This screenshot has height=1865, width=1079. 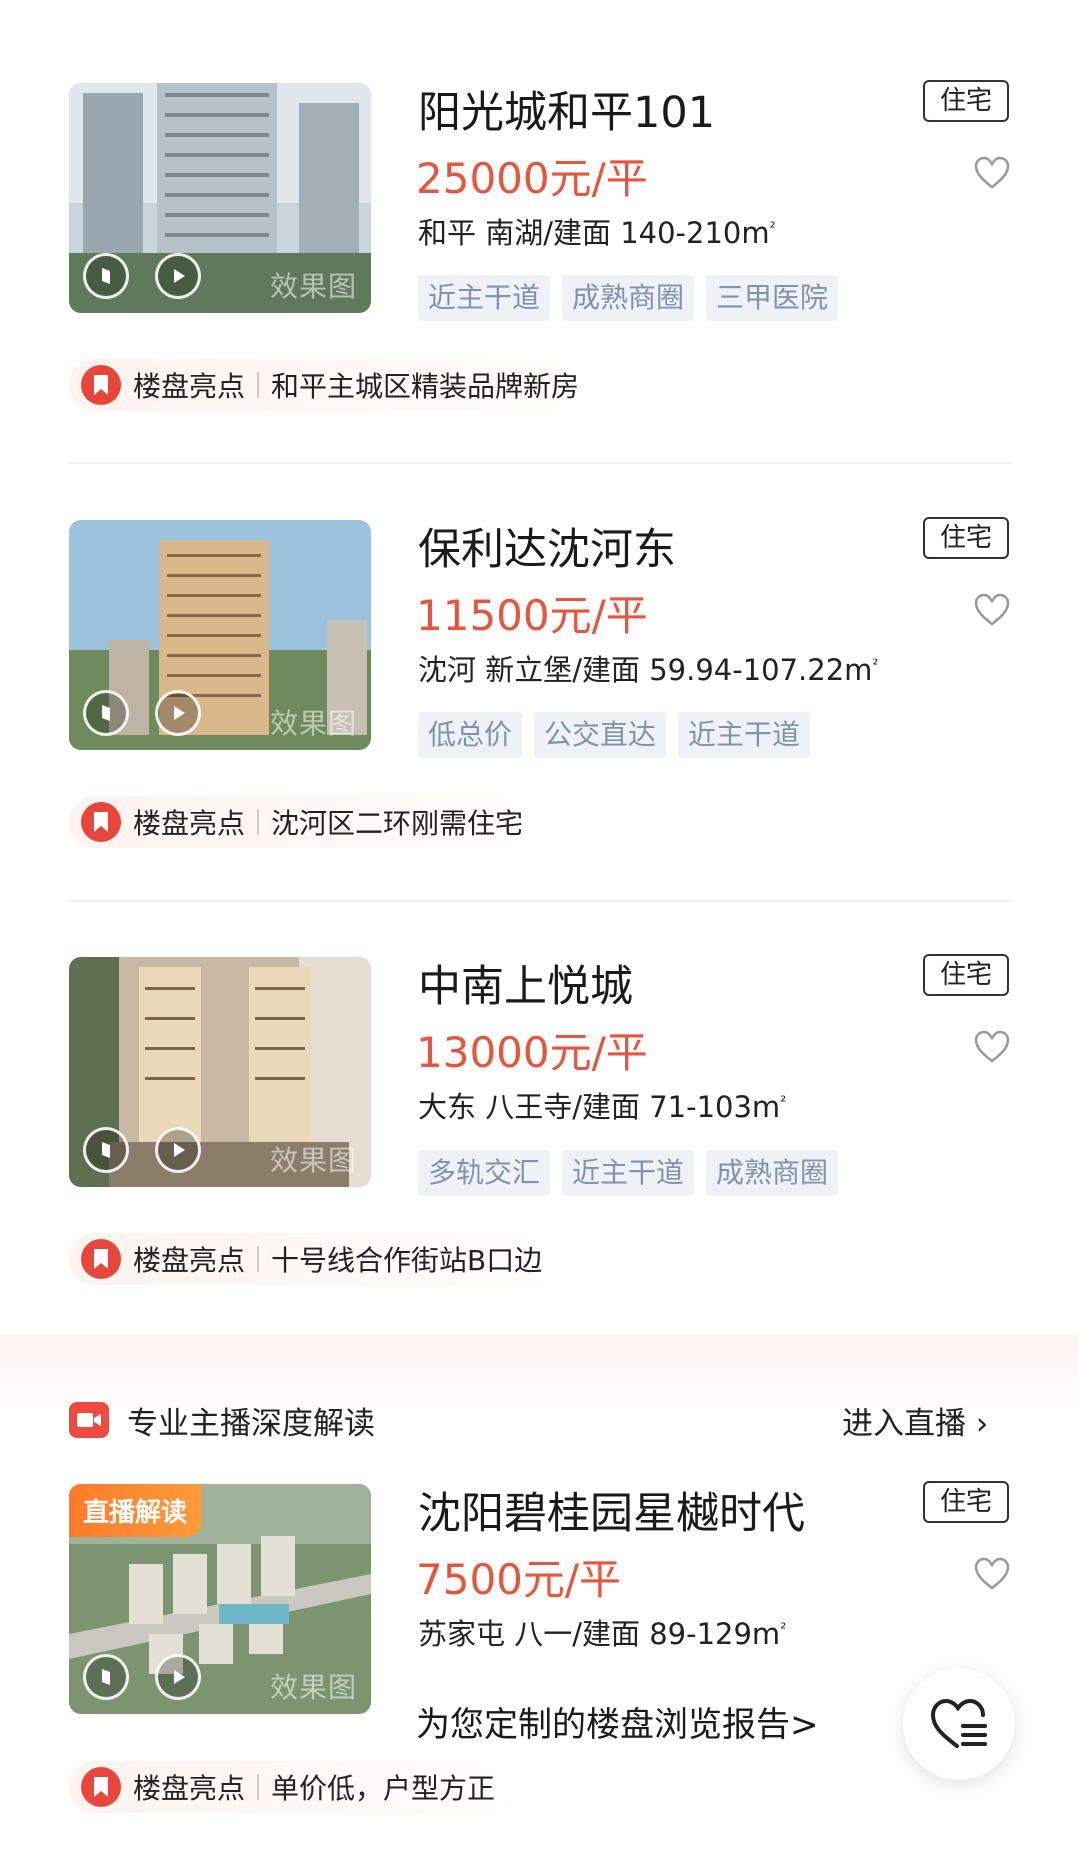 I want to click on listing-highlight: 楼盘亮点 沈河区二环刚需住宅, so click(x=308, y=822).